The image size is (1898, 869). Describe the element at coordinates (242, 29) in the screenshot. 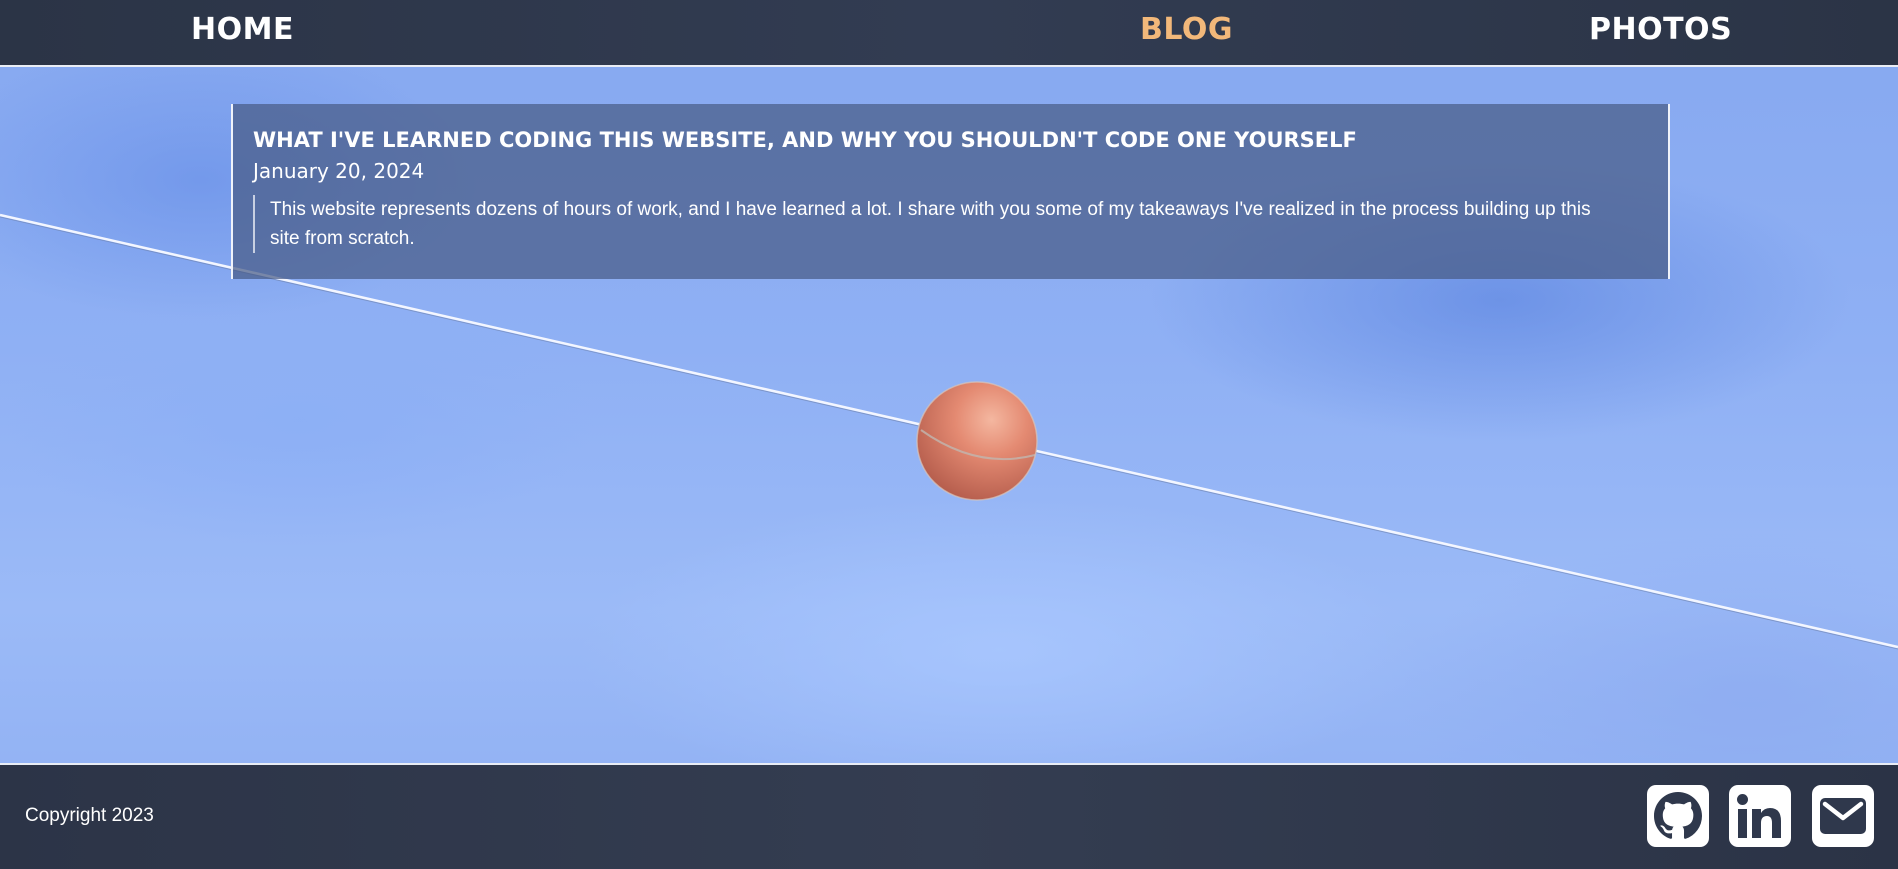

I see `nav-home-link: HOME` at that location.